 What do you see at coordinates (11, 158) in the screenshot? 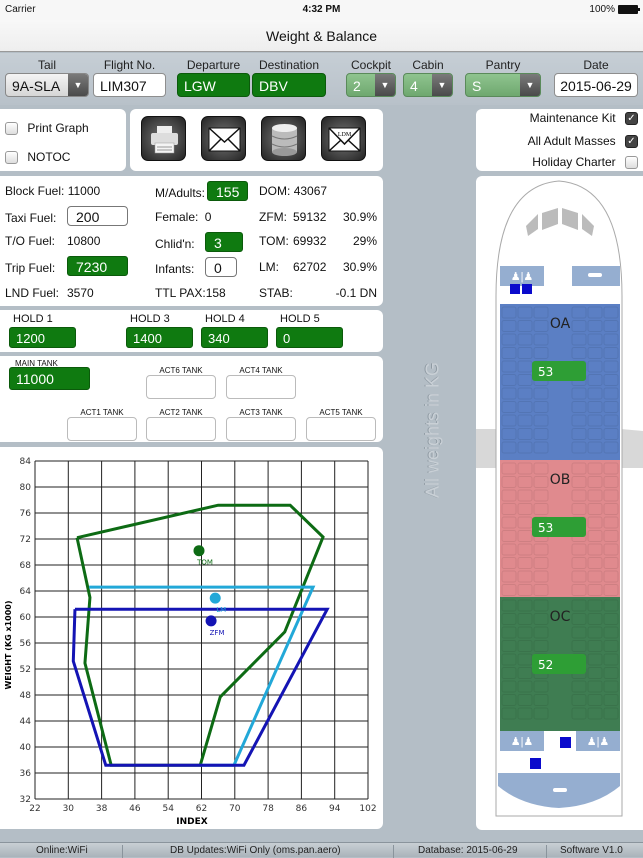
I see `notoc-checkbox` at bounding box center [11, 158].